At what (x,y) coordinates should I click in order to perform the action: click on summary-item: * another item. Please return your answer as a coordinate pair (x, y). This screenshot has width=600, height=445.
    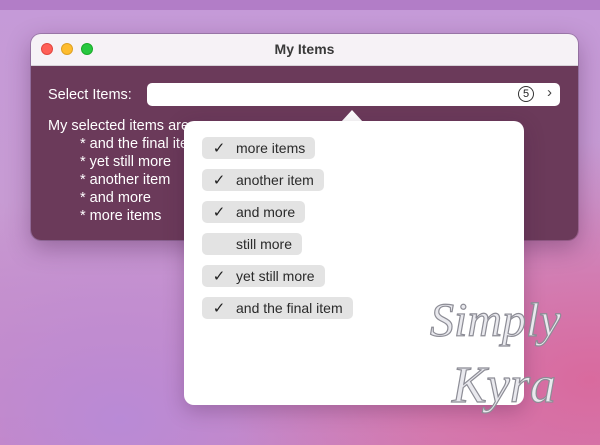
    Looking at the image, I should click on (125, 180).